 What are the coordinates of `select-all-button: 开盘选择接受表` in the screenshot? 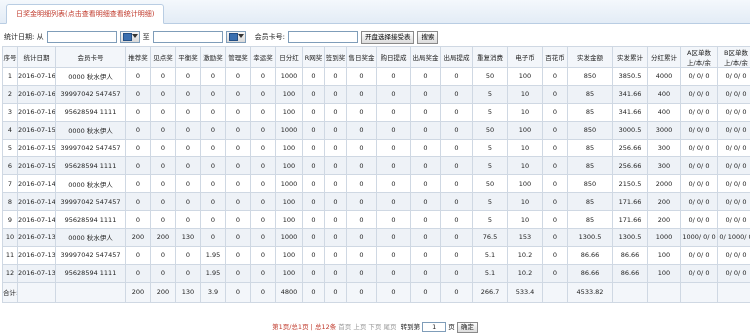 It's located at (387, 37).